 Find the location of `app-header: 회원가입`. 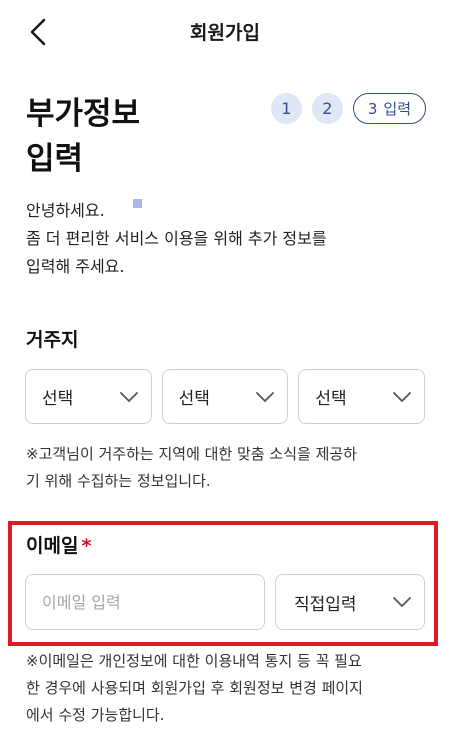

app-header: 회원가입 is located at coordinates (225, 32).